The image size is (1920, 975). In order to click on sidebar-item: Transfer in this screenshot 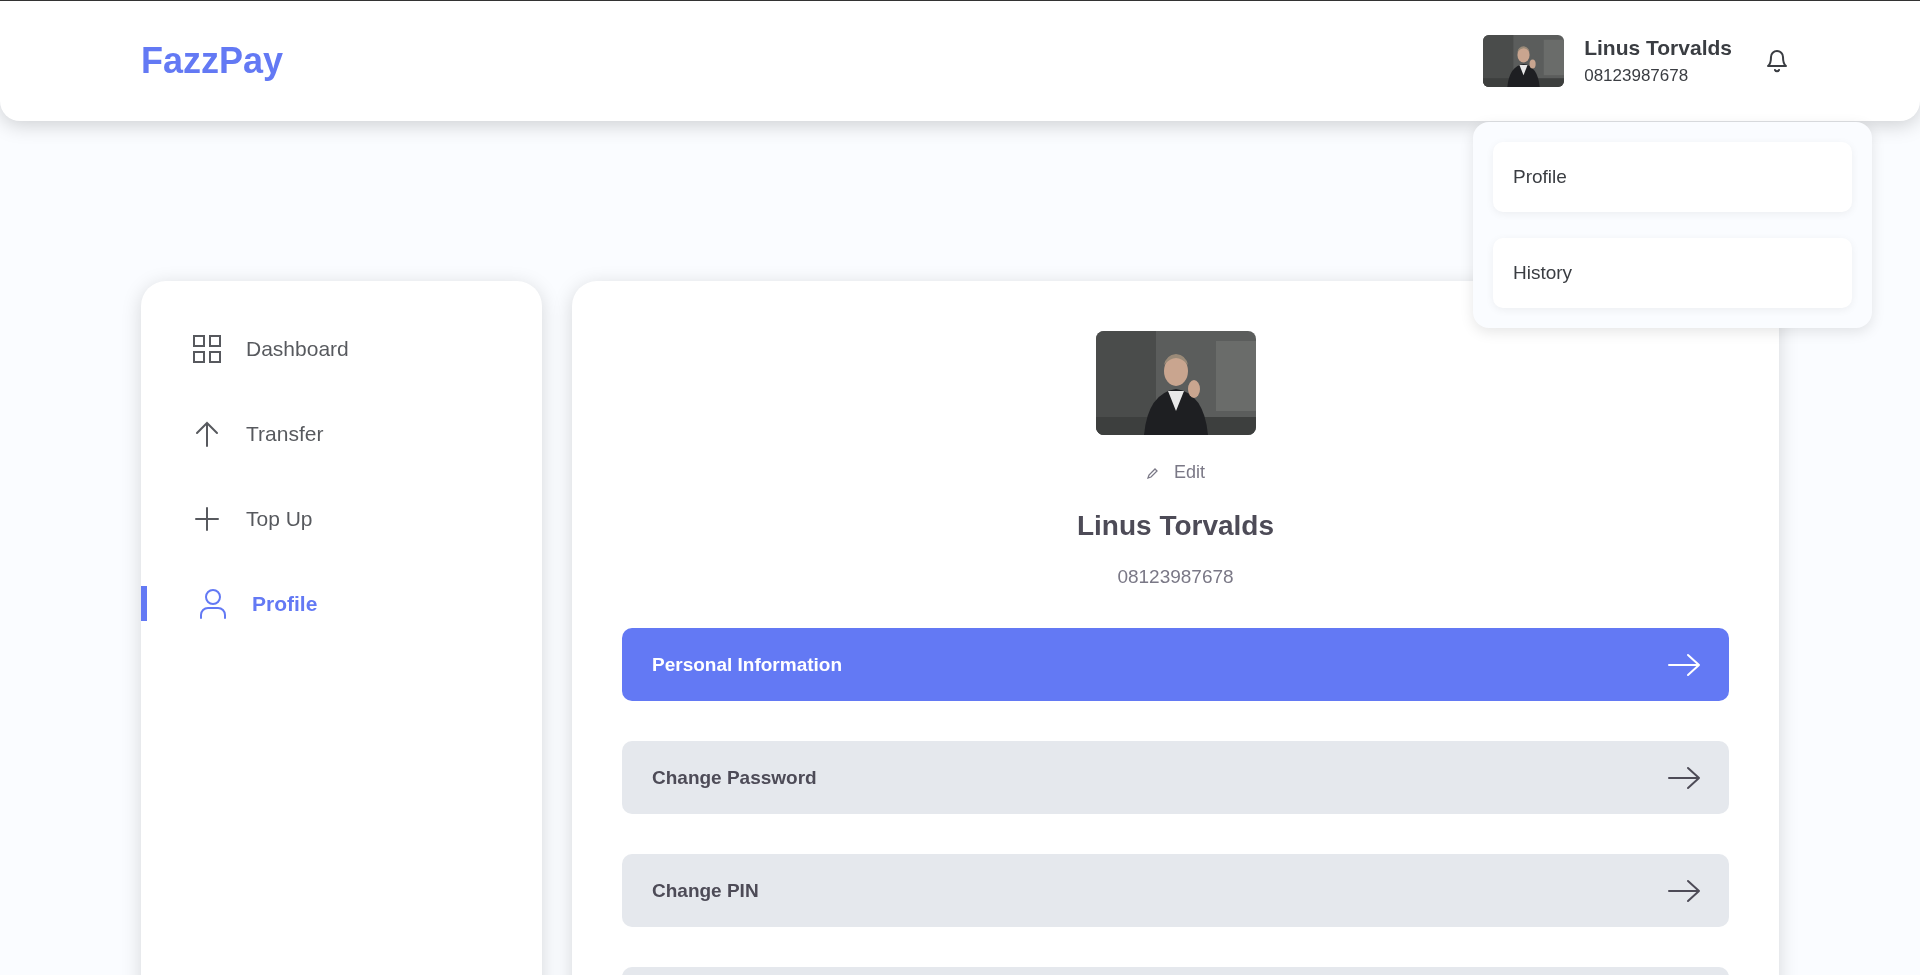, I will do `click(341, 433)`.